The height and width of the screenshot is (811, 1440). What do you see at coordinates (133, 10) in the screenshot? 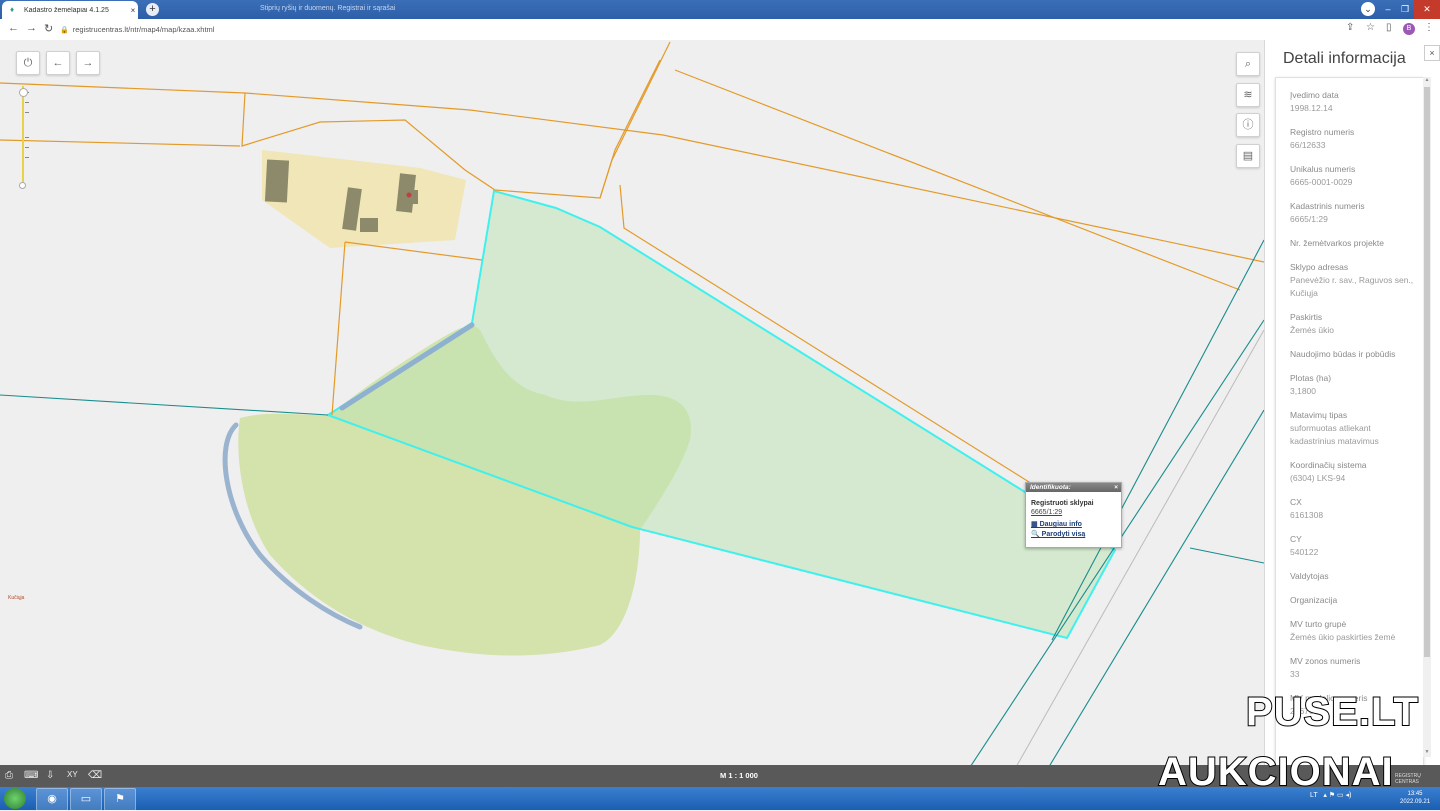
I see `tab-close-icon: ×` at bounding box center [133, 10].